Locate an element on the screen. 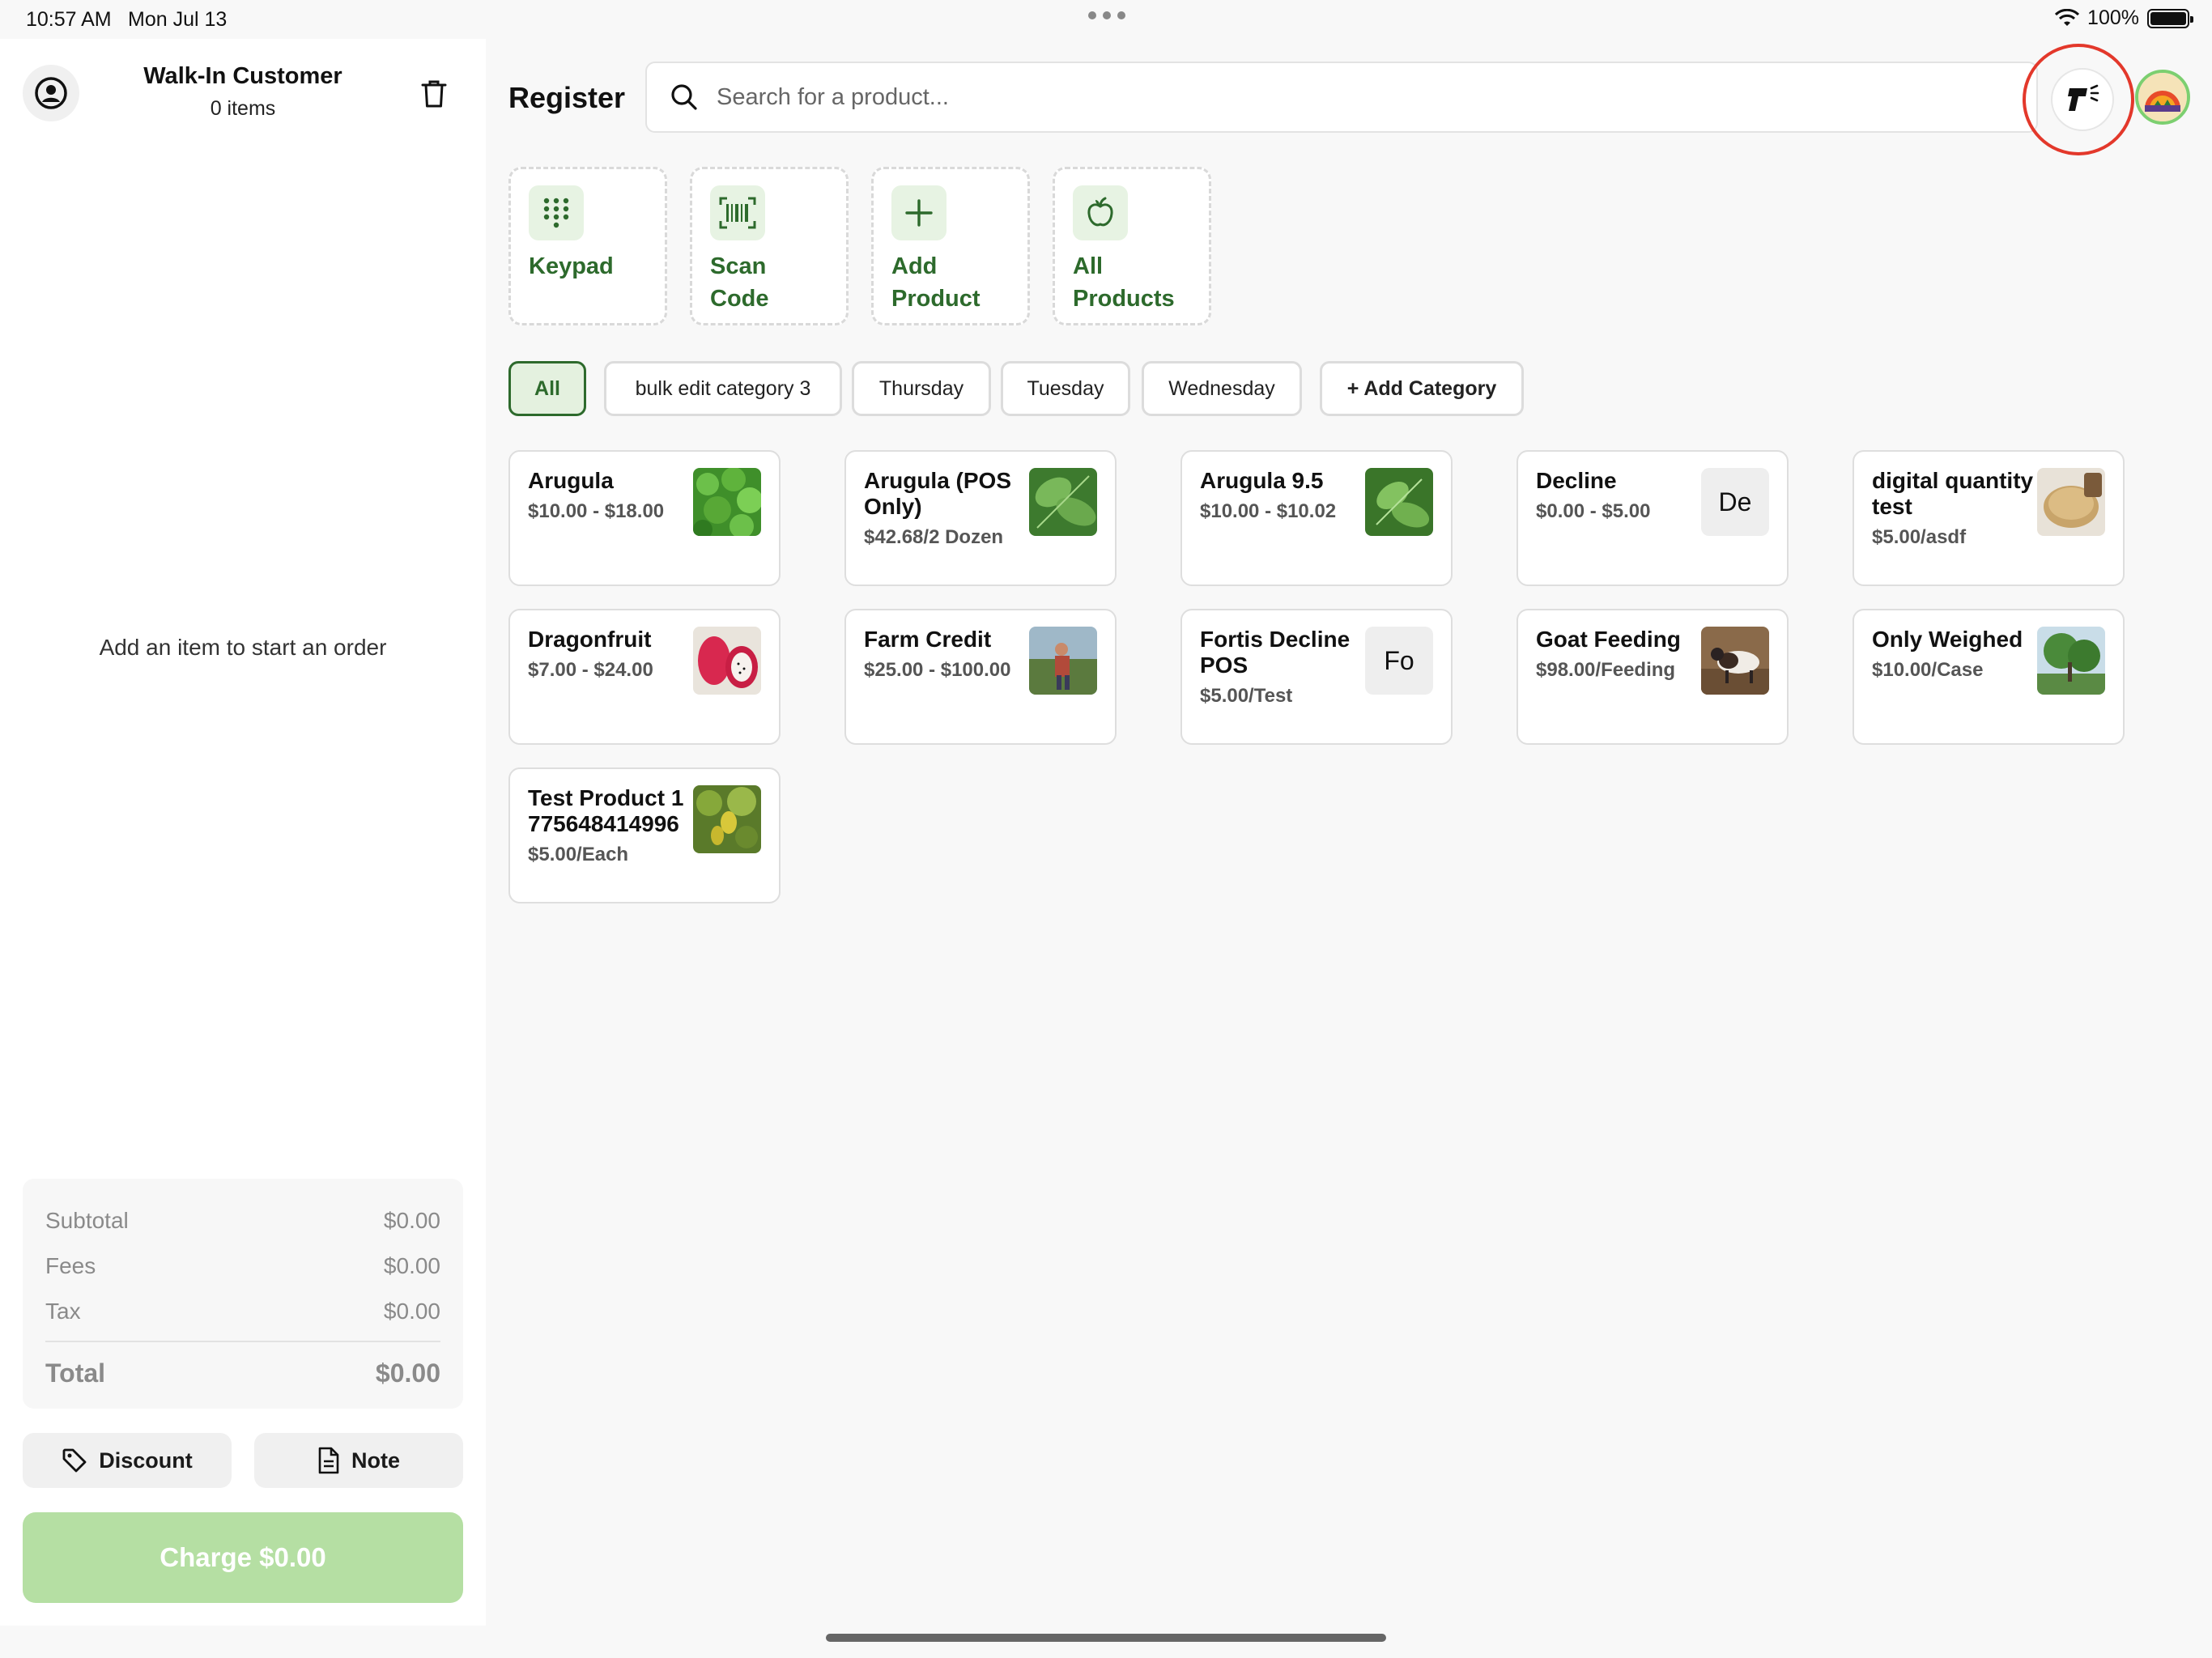 This screenshot has height=1658, width=2212. status-bar: 10:57 AM Mon Jul 13 100% is located at coordinates (1106, 19).